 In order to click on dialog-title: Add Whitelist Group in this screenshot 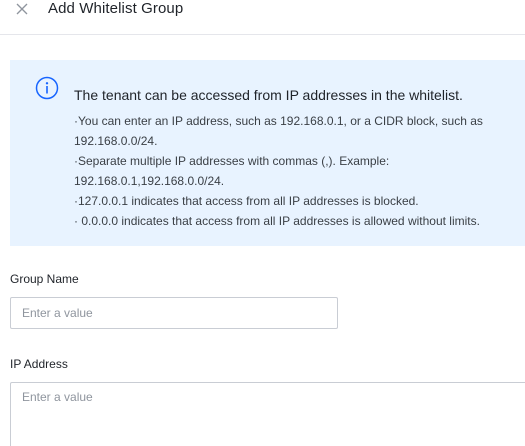, I will do `click(116, 8)`.